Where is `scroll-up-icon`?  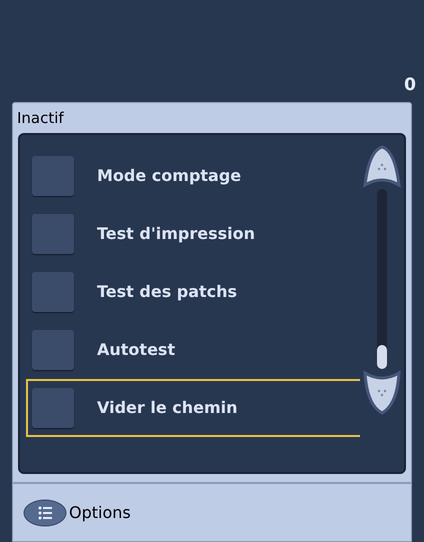 scroll-up-icon is located at coordinates (382, 167).